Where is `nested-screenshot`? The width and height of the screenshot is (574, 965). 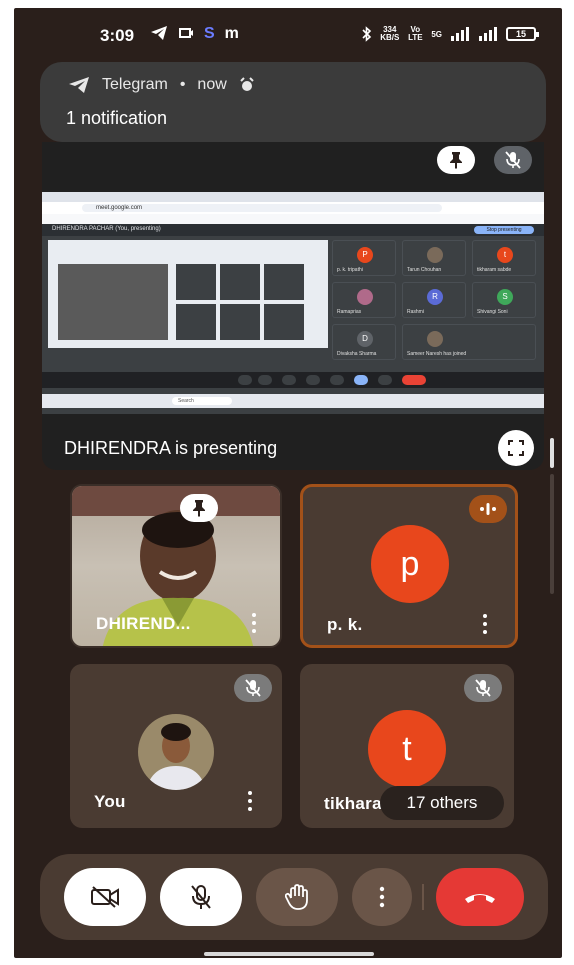 nested-screenshot is located at coordinates (188, 294).